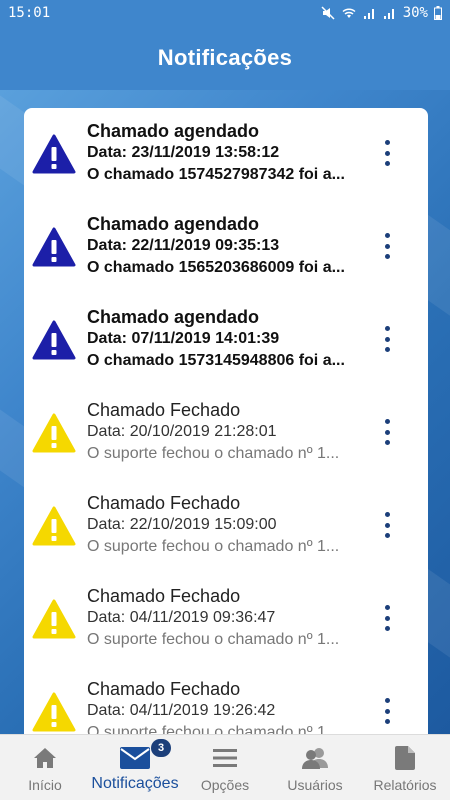  Describe the element at coordinates (225, 13) in the screenshot. I see `status-bar: 15:01 30%` at that location.